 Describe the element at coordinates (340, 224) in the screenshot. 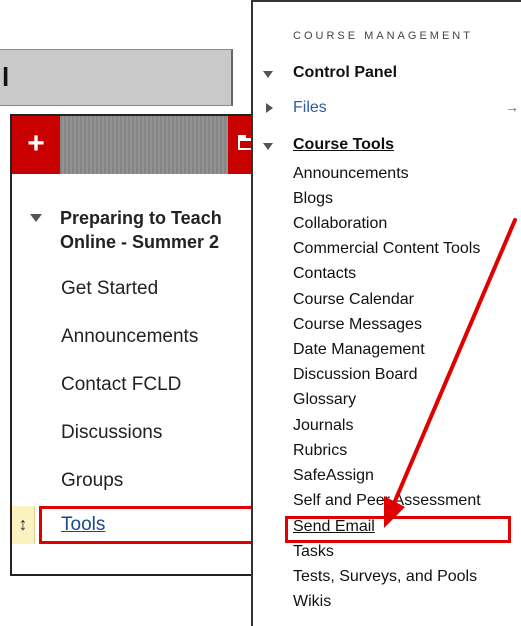

I see `tool-collaboration: Collaboration` at that location.